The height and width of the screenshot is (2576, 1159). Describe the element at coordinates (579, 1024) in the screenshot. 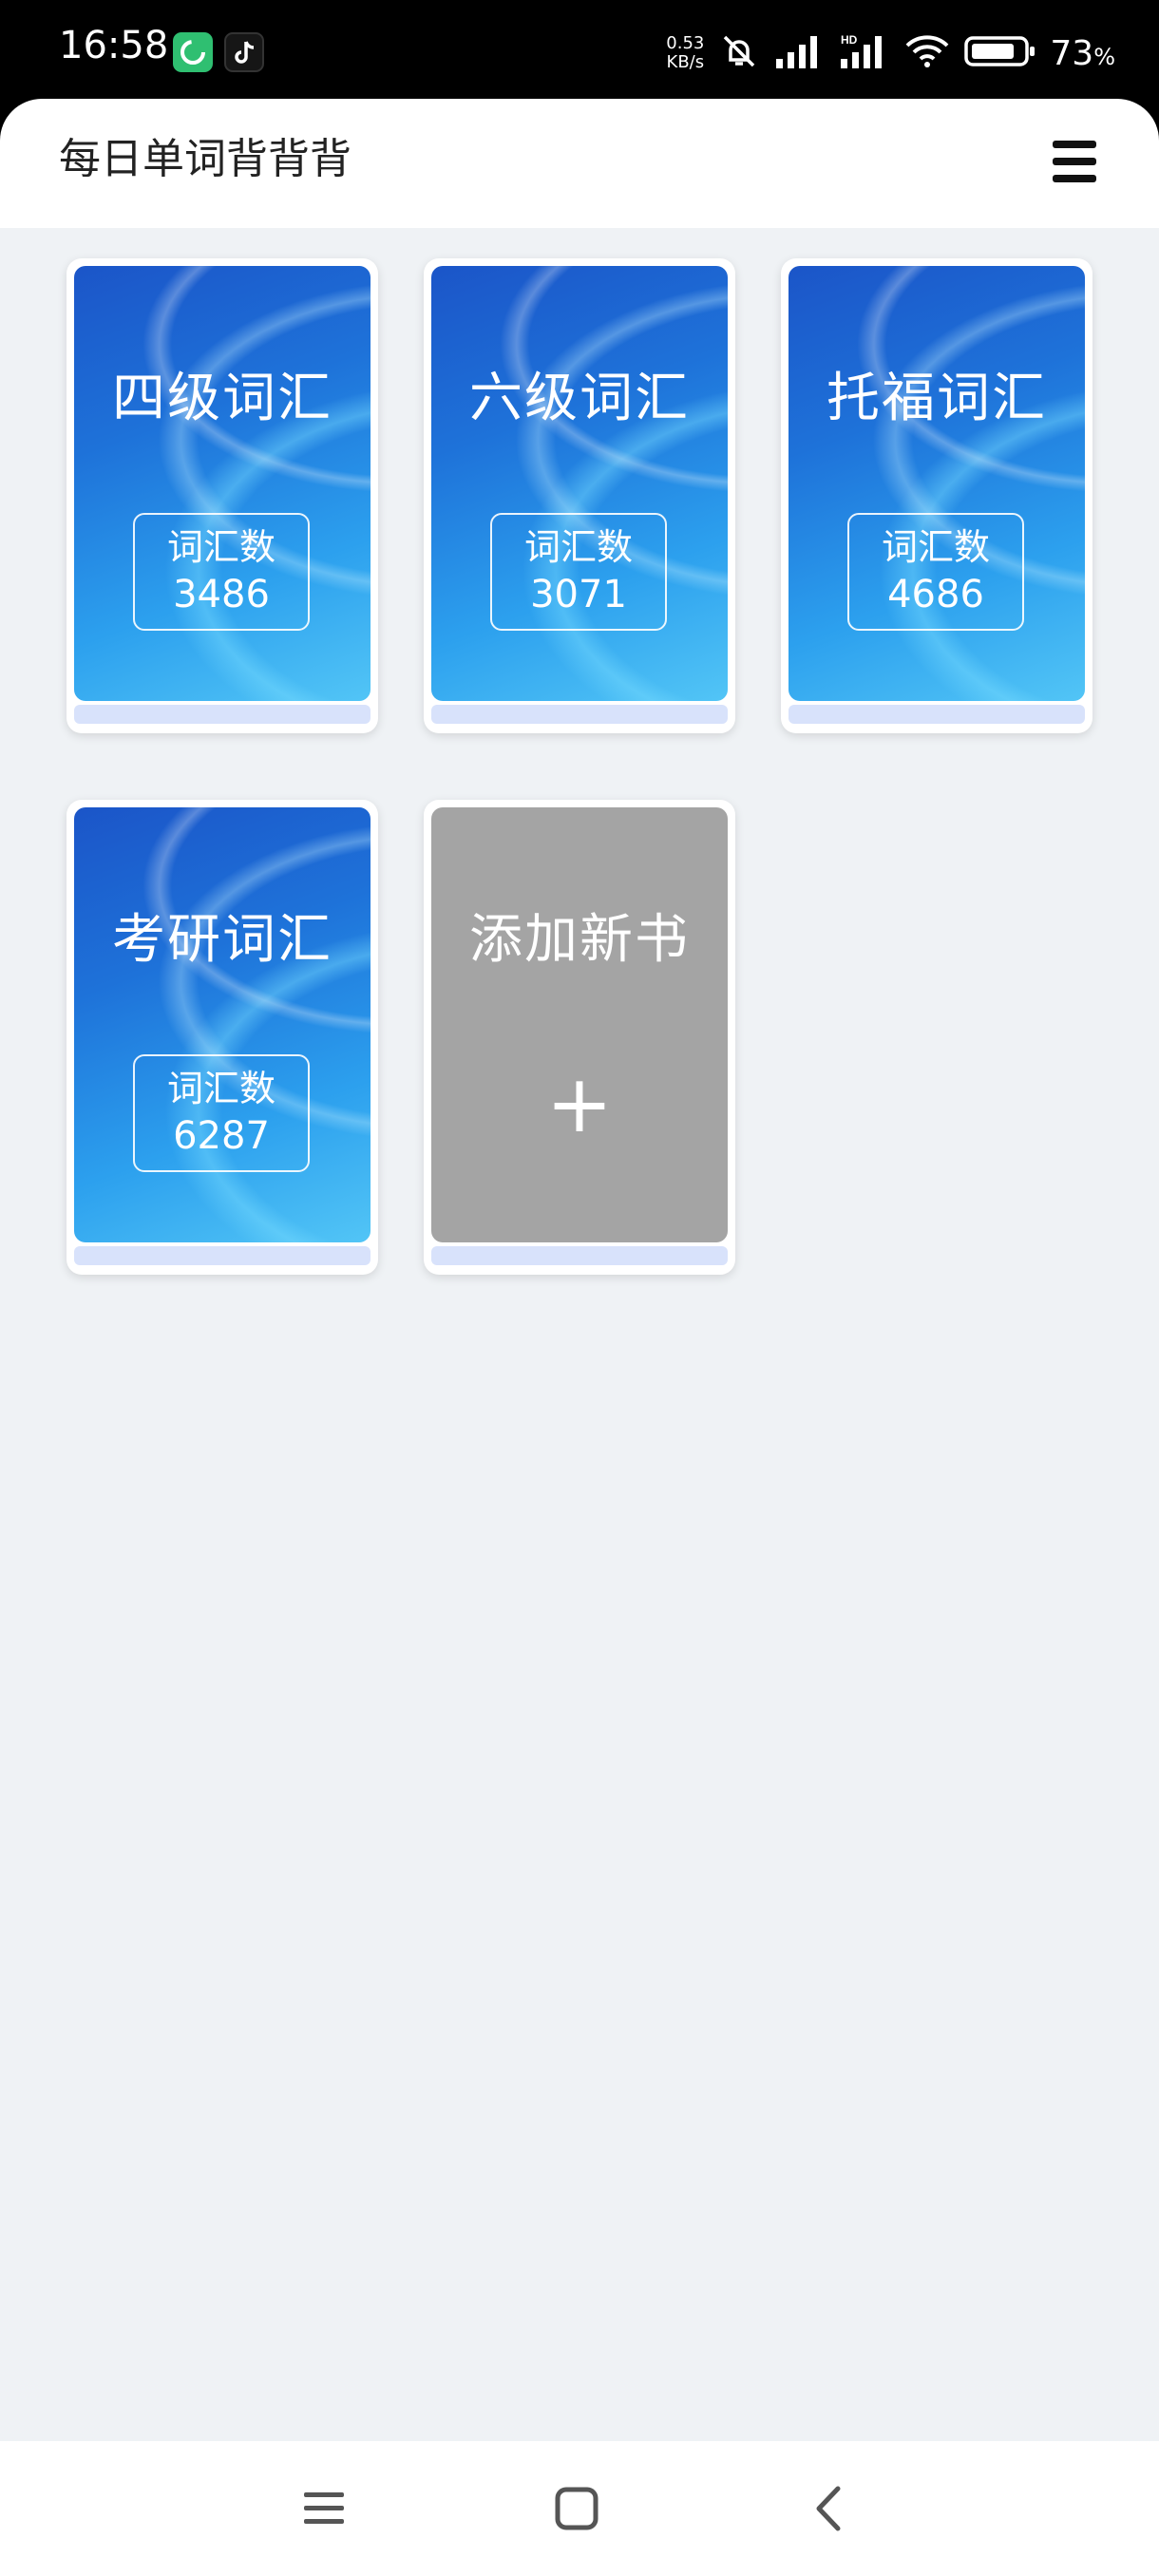

I see `add-book-cover: 添加新书 +` at that location.